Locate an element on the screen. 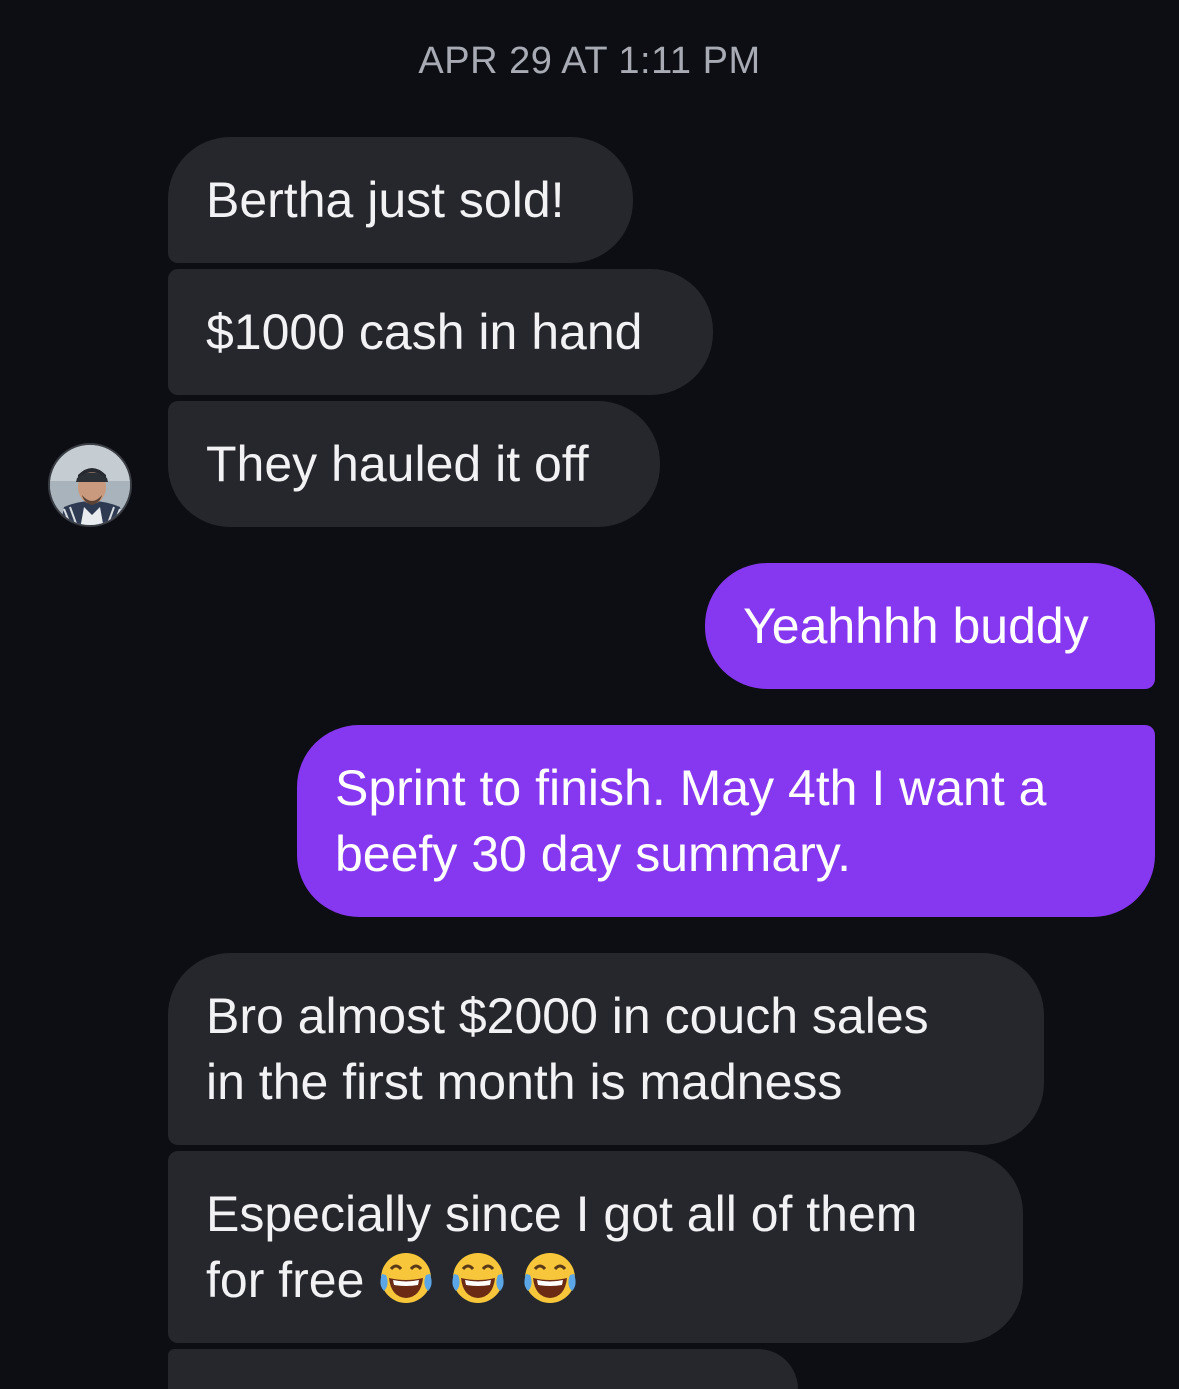 The image size is (1179, 1389). message-text-line: Especially since I got all of them is located at coordinates (562, 1214).